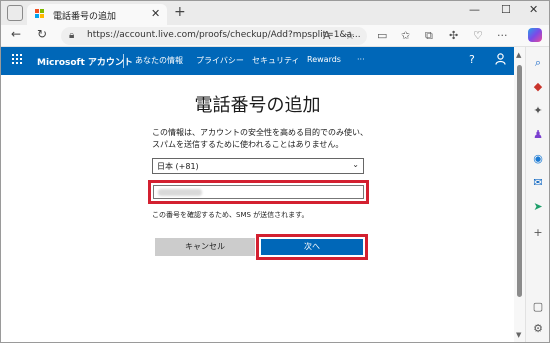 This screenshot has height=343, width=550. What do you see at coordinates (502, 35) in the screenshot?
I see `more-options-icon: ···` at bounding box center [502, 35].